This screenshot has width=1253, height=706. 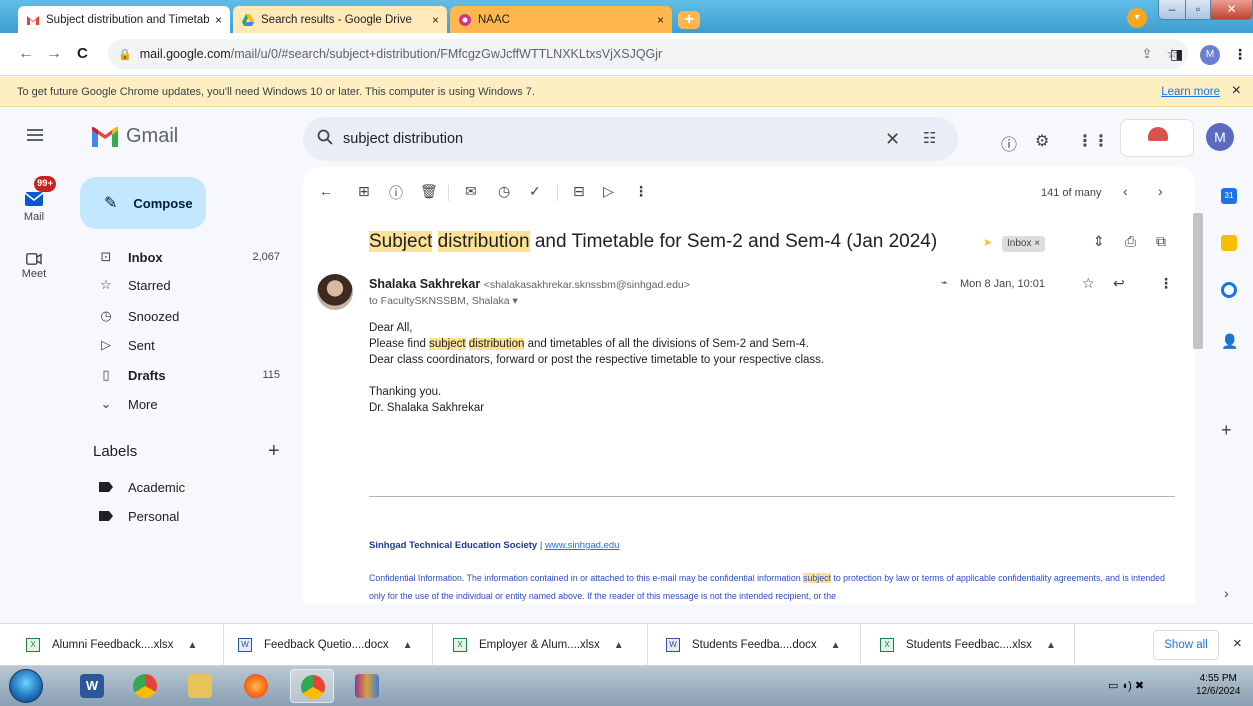 What do you see at coordinates (429, 191) in the screenshot?
I see `delete-trash-icon: 🗑` at bounding box center [429, 191].